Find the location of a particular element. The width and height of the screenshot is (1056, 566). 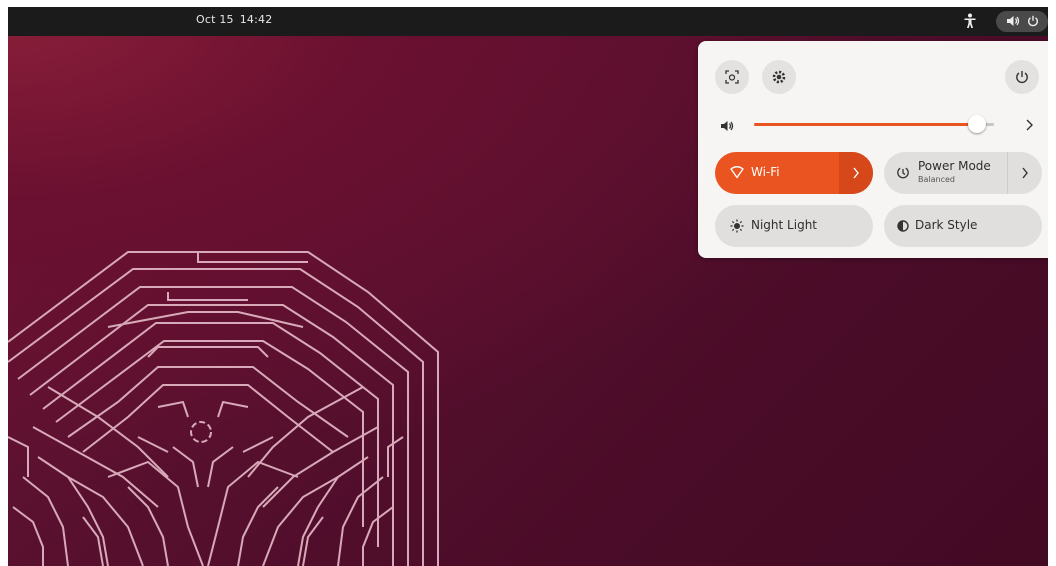

night-light-toggle: Night Light is located at coordinates (794, 226).